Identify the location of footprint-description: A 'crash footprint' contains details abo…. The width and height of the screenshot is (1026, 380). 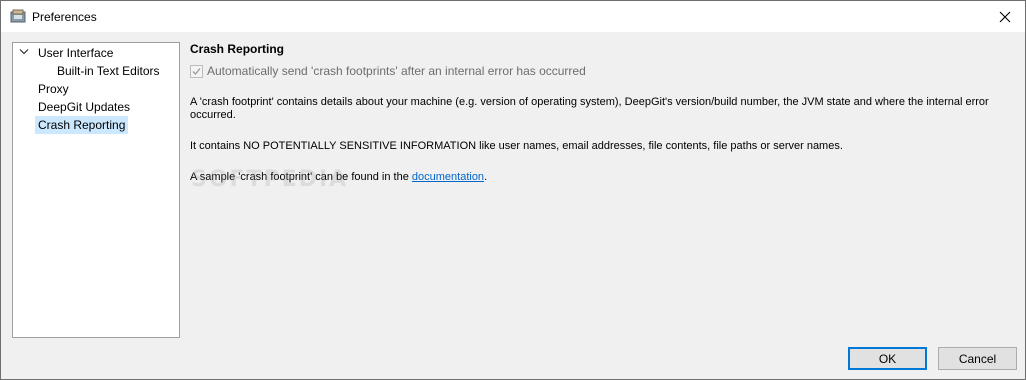
(589, 108).